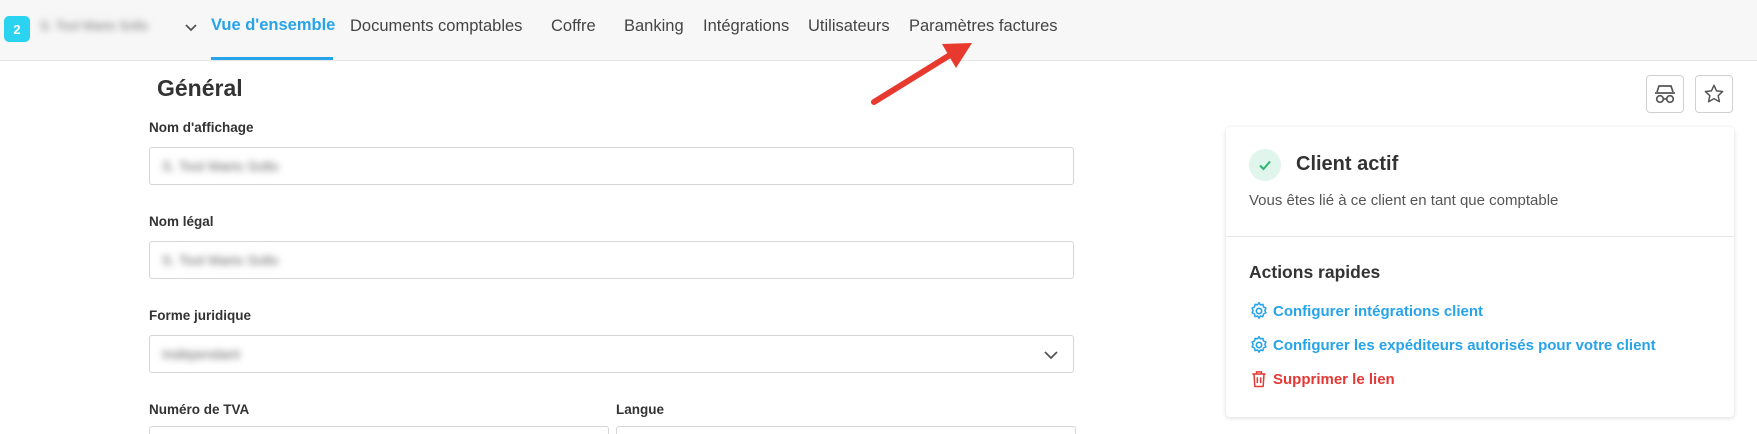 The width and height of the screenshot is (1757, 434). Describe the element at coordinates (200, 88) in the screenshot. I see `section-title: Général` at that location.